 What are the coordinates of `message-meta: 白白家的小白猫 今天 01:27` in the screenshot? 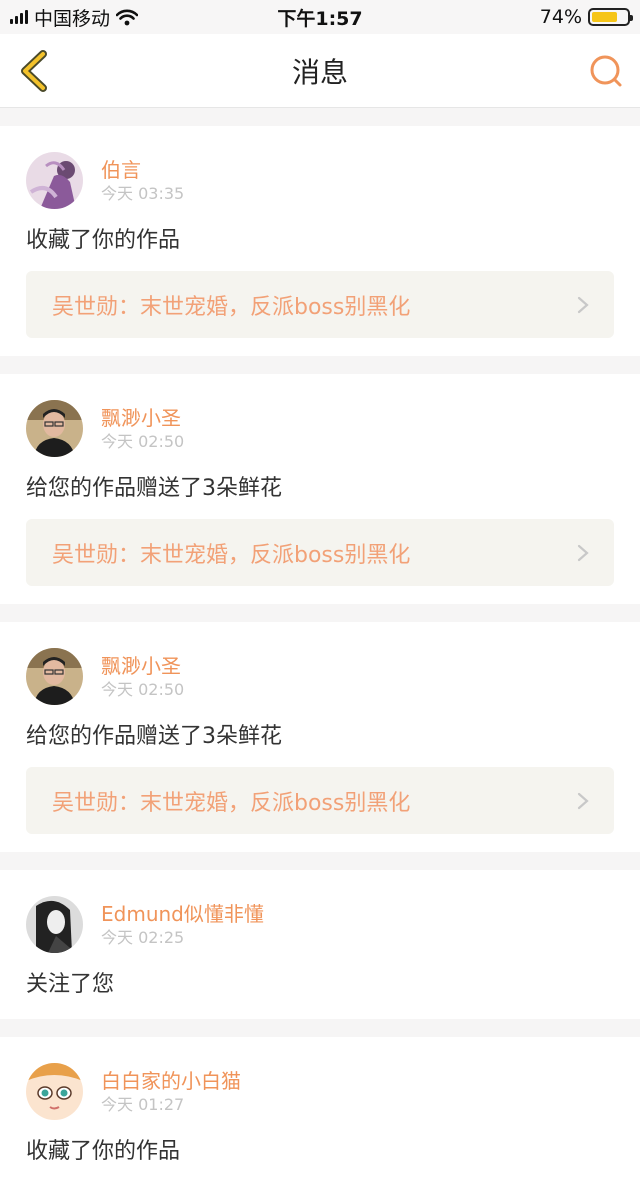 It's located at (171, 1092).